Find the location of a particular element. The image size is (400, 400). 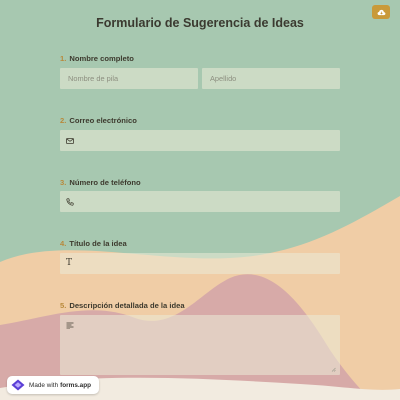

last-name-placeholder: Apellido is located at coordinates (223, 78).